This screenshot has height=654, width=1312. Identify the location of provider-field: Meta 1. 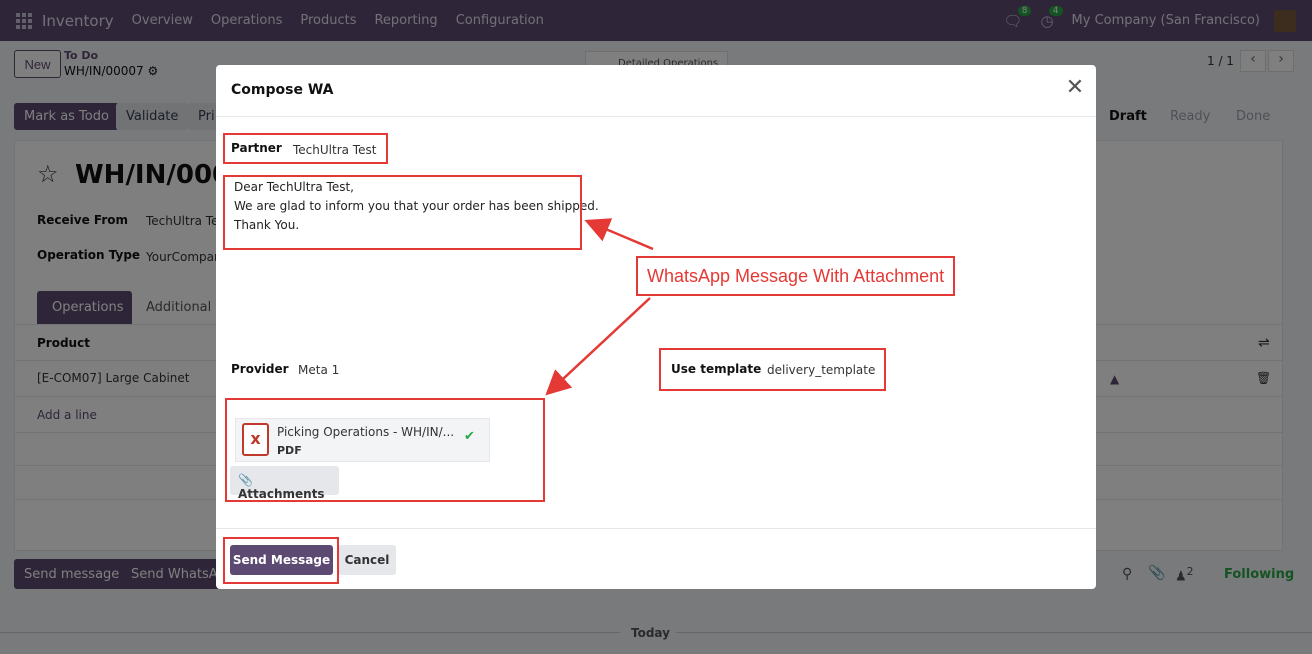
(318, 370).